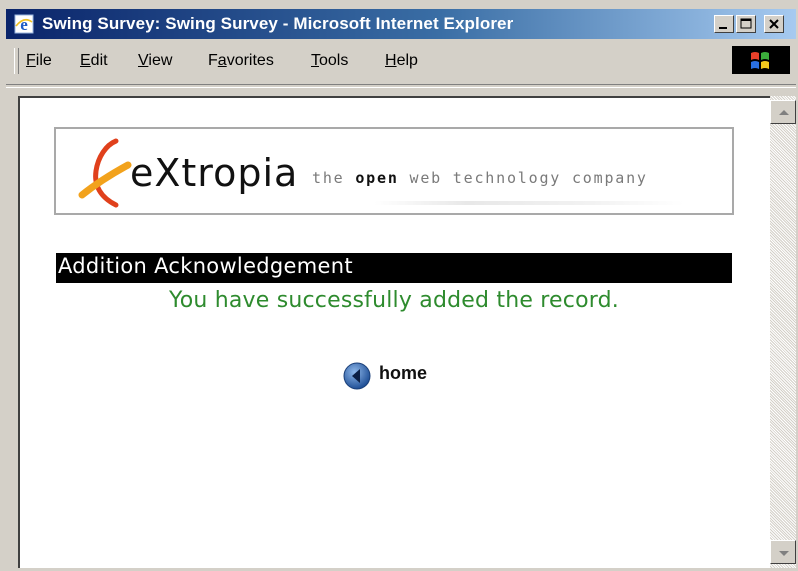 The width and height of the screenshot is (798, 571). I want to click on svg-text: e, so click(24, 24).